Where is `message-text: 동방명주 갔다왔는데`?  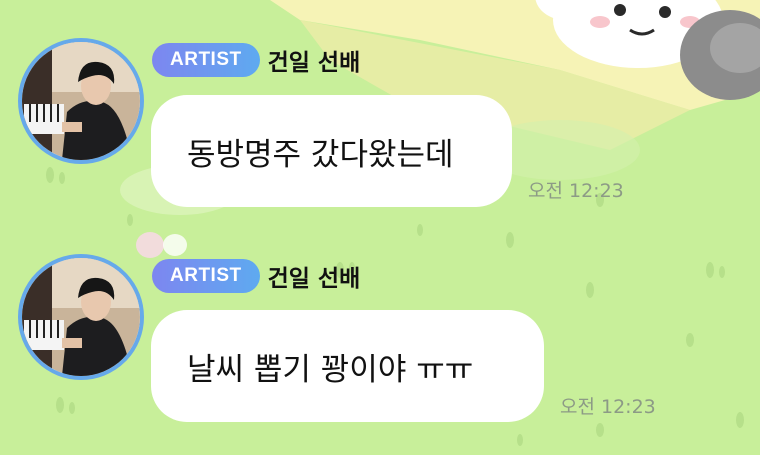
message-text: 동방명주 갔다왔는데 is located at coordinates (320, 154).